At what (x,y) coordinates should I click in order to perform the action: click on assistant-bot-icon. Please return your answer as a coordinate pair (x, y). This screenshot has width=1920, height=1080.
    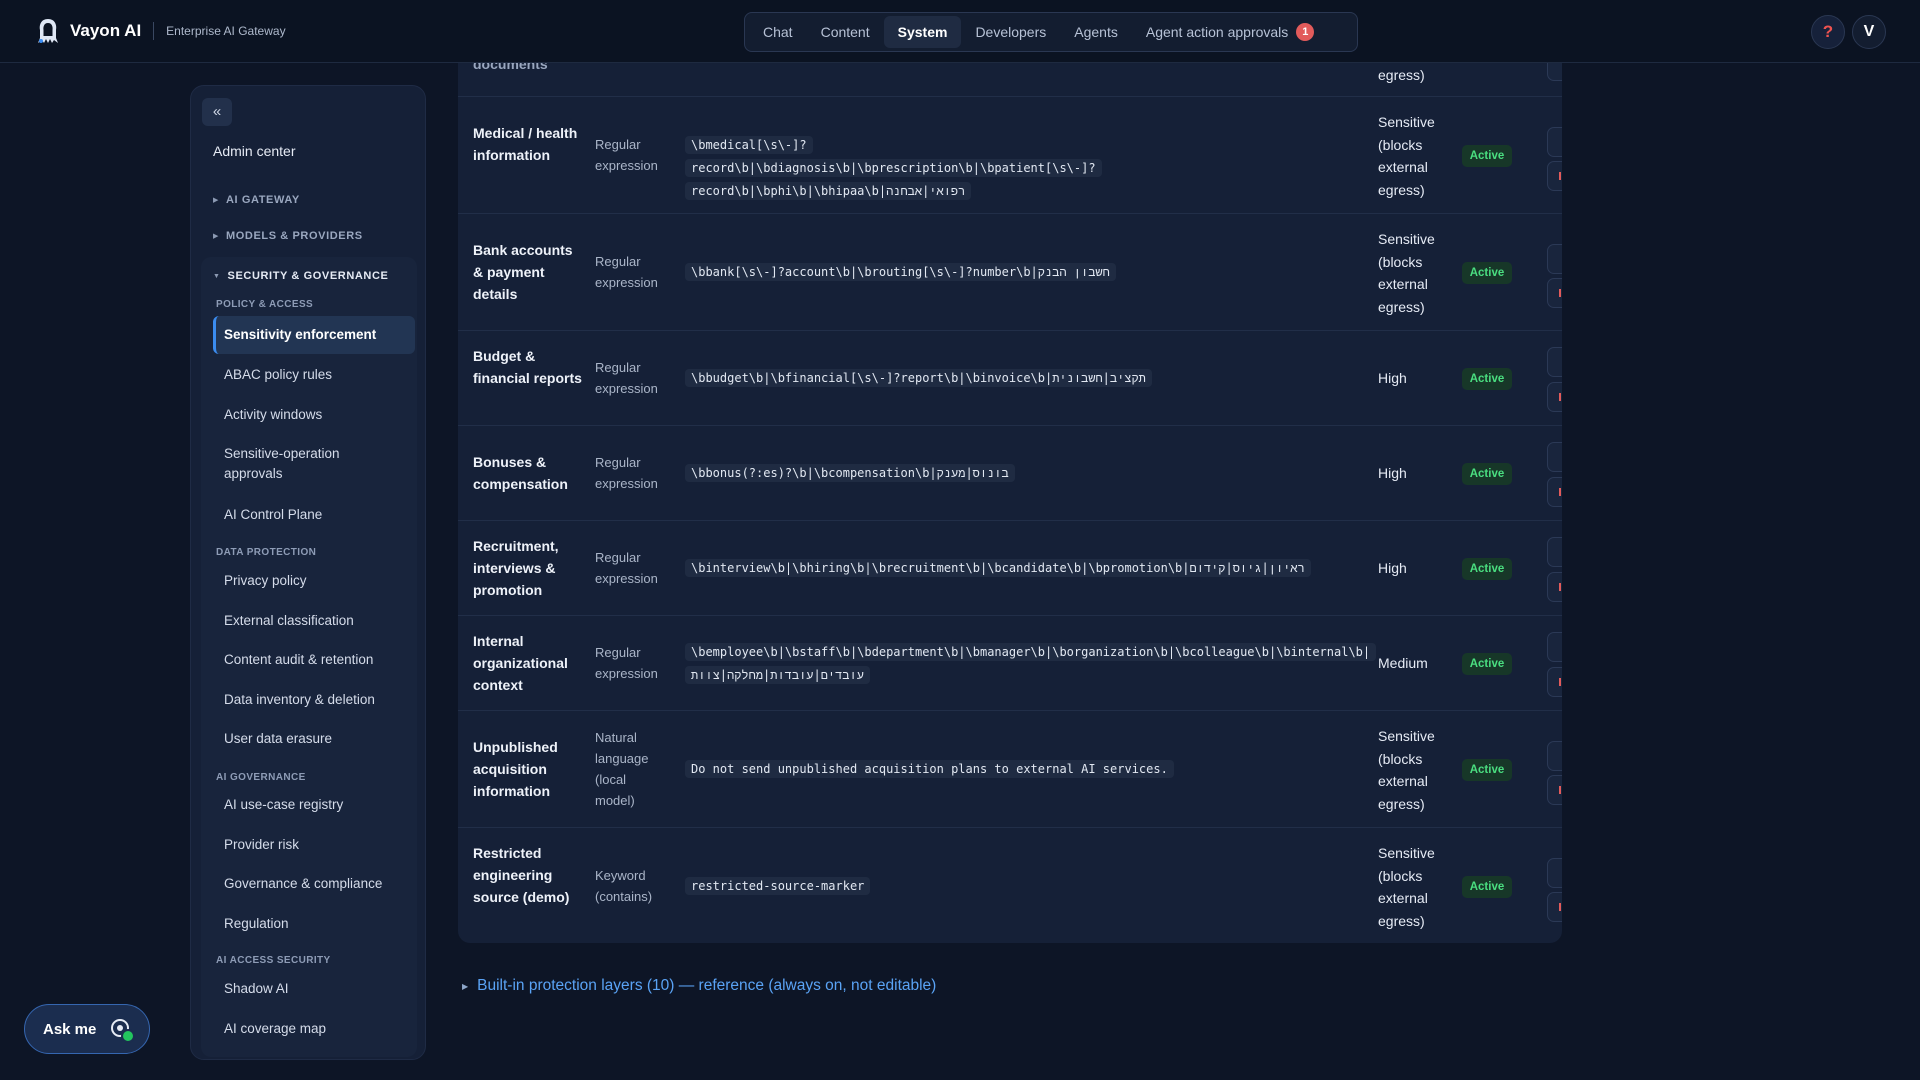
    Looking at the image, I should click on (123, 1031).